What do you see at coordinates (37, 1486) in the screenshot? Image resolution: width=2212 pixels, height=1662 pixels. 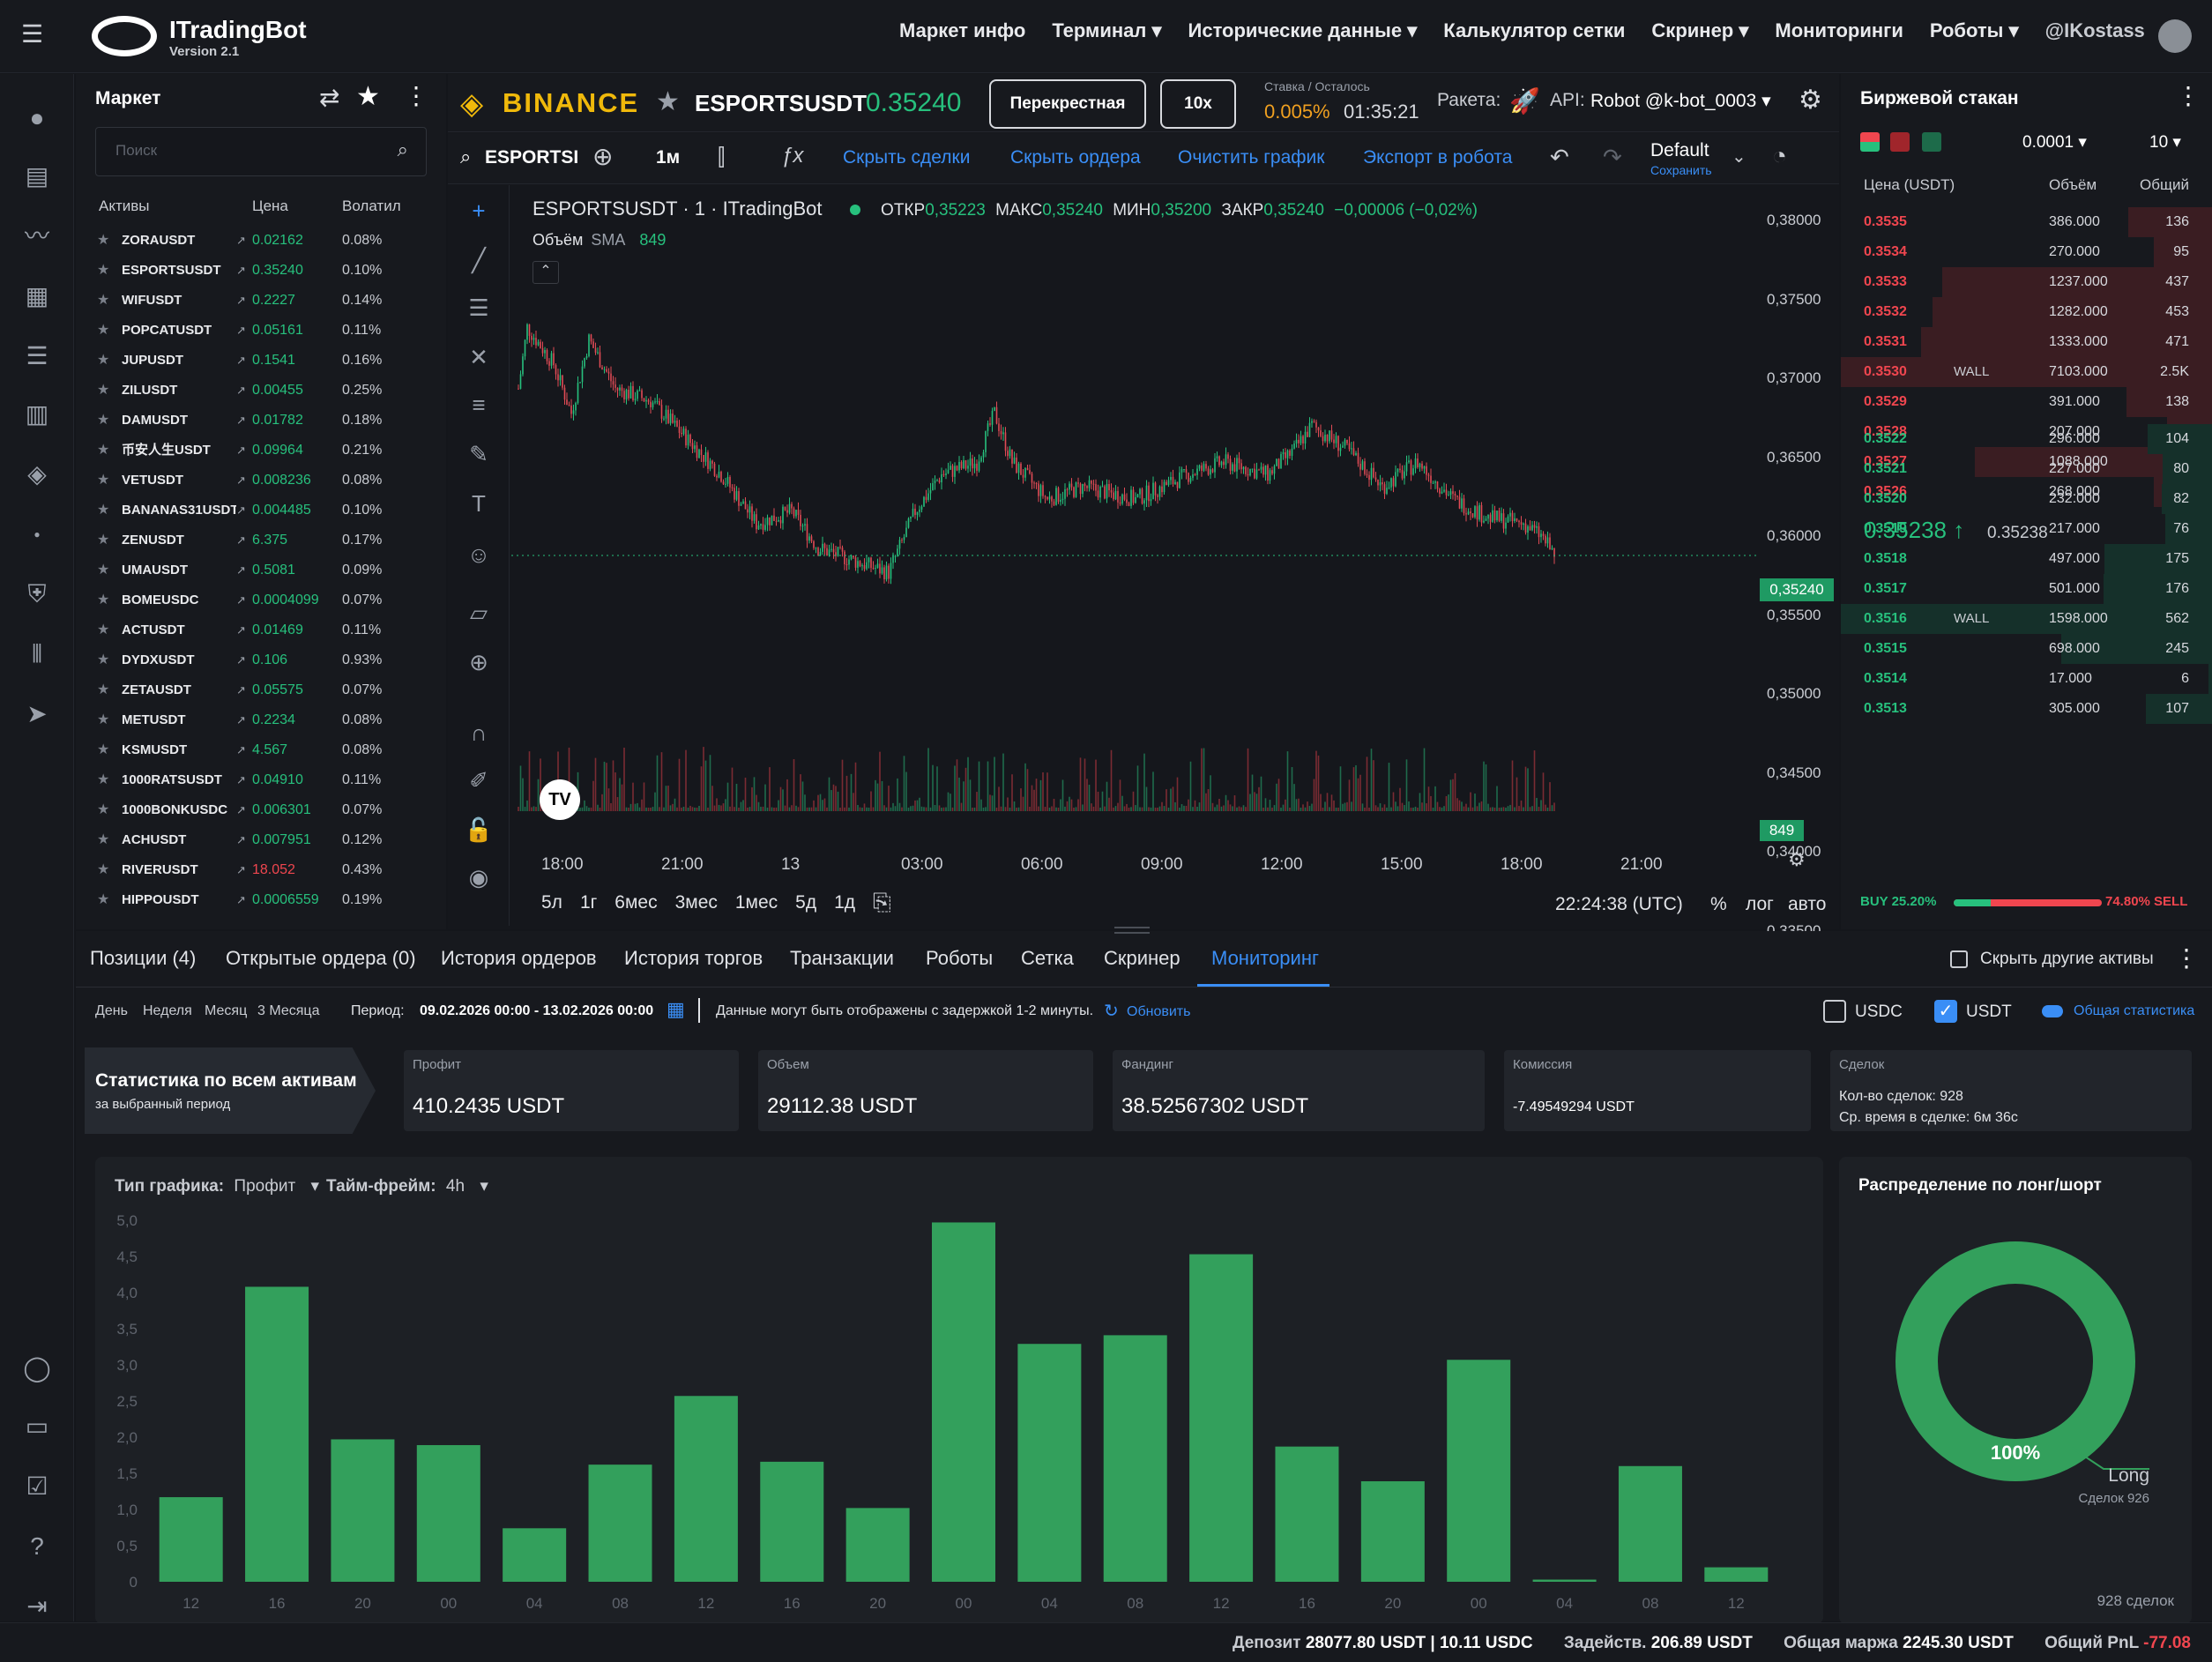 I see `checklist-icon: ☑` at bounding box center [37, 1486].